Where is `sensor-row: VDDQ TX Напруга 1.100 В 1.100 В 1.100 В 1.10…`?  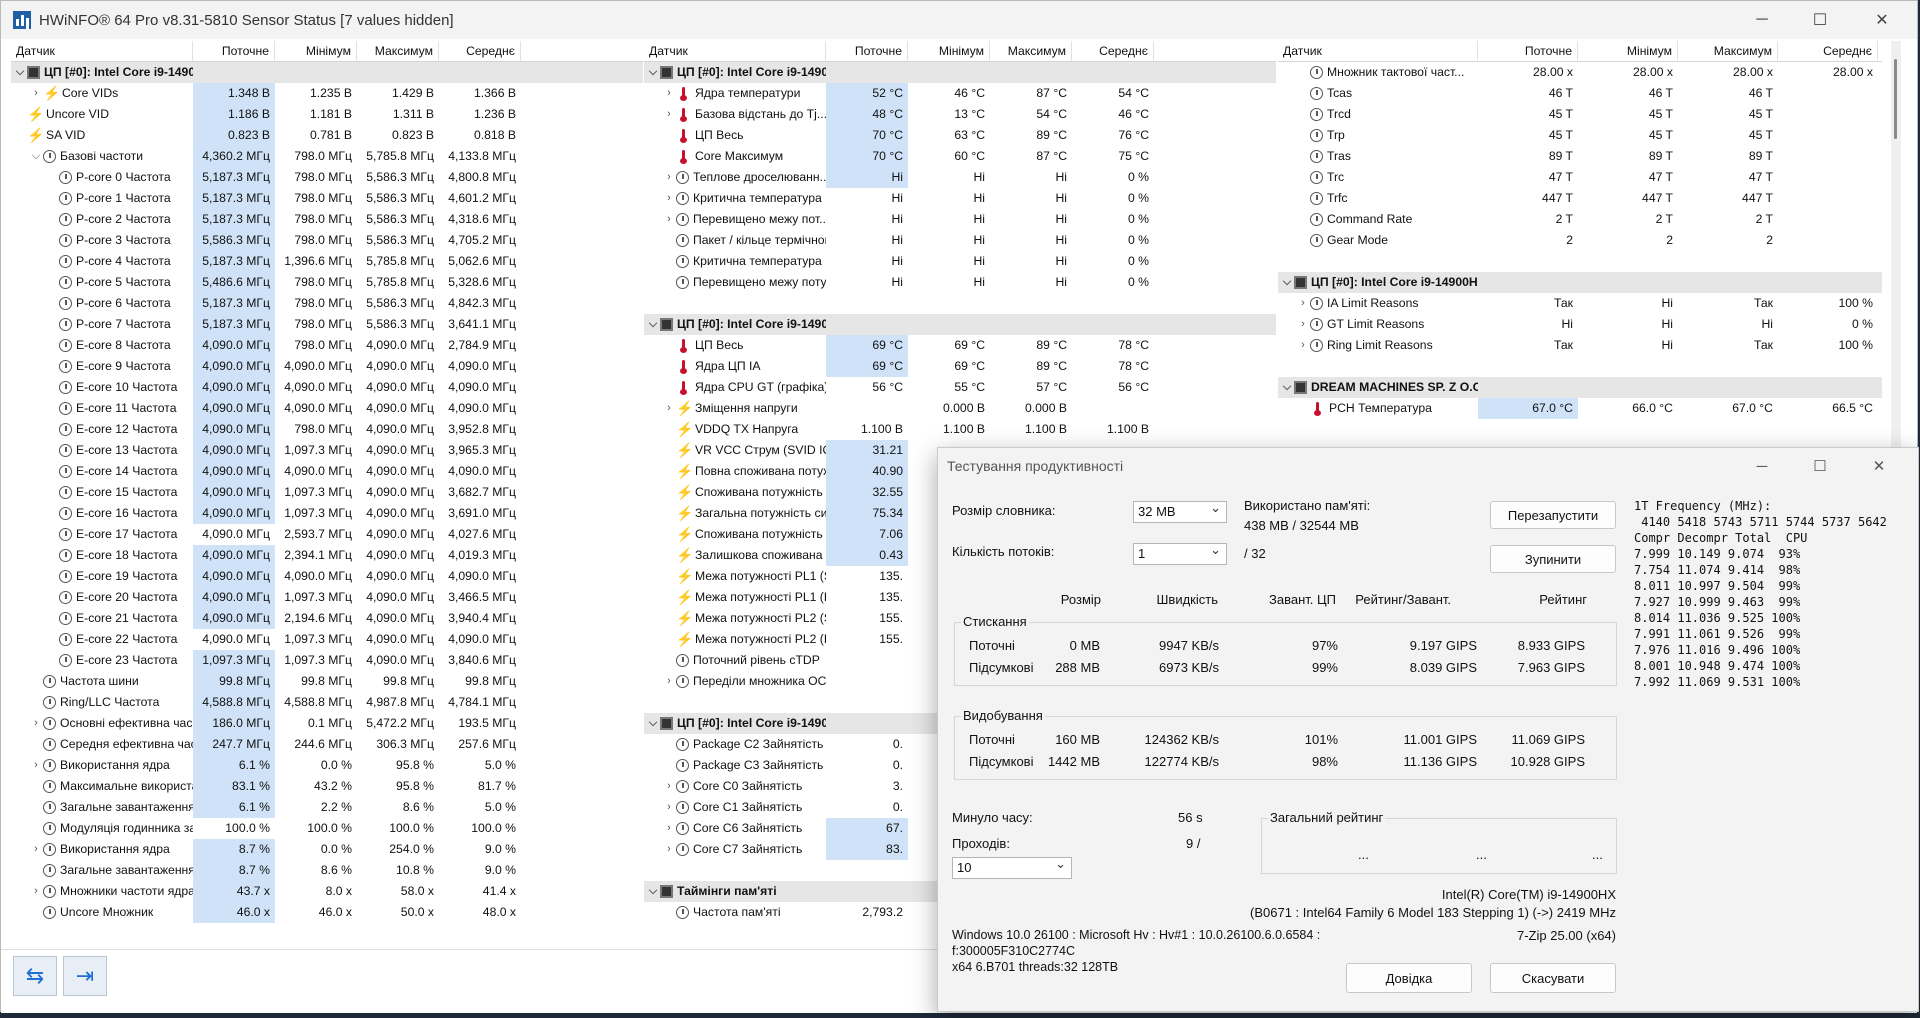 sensor-row: VDDQ TX Напруга 1.100 В 1.100 В 1.100 В 1.10… is located at coordinates (960, 429).